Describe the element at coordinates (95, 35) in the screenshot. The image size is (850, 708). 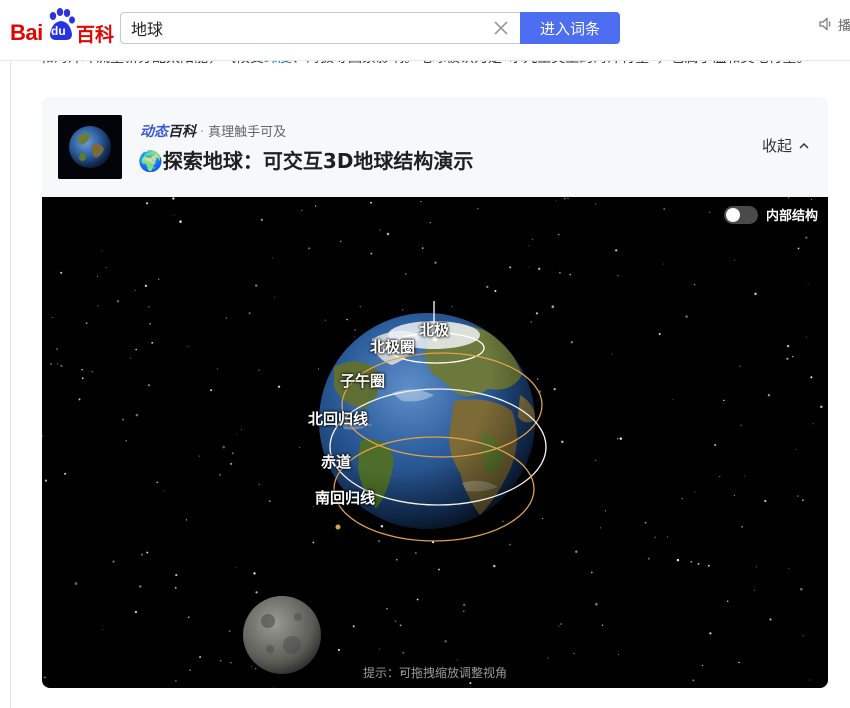
I see `logo-text-baike: 百科` at that location.